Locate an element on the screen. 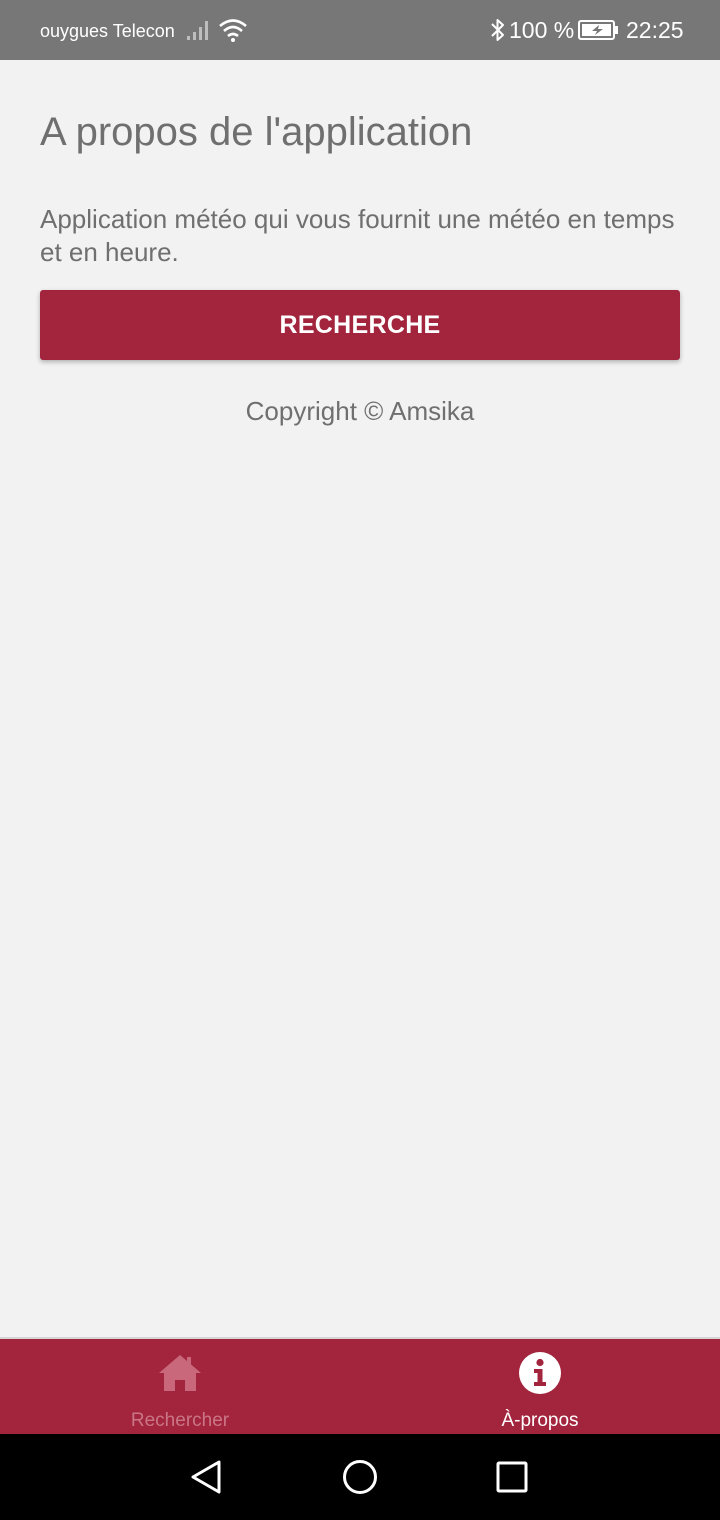  page-title: A propos de l'application is located at coordinates (256, 132).